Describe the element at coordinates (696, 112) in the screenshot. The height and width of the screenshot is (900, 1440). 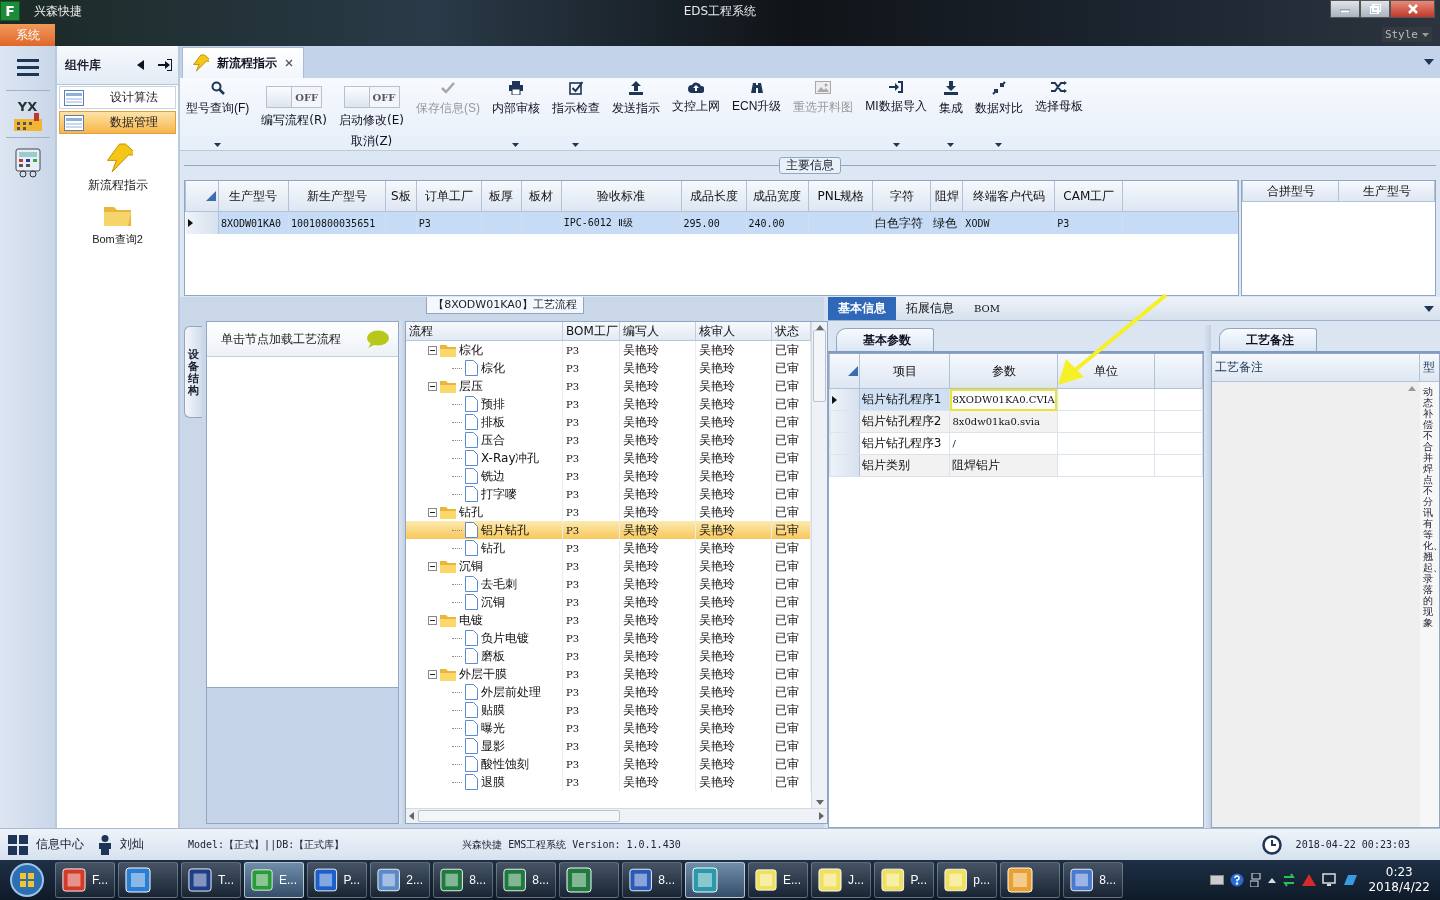
I see `toolbar-button: 文控上网` at that location.